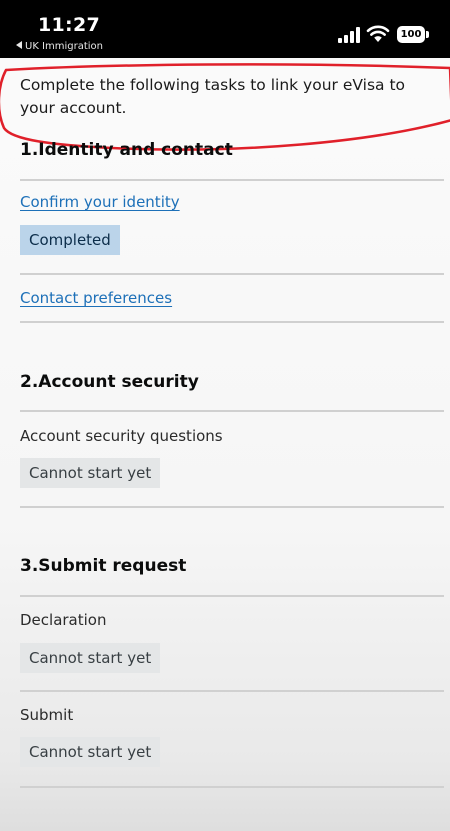 Image resolution: width=450 pixels, height=831 pixels. I want to click on submit-label: Submit, so click(47, 715).